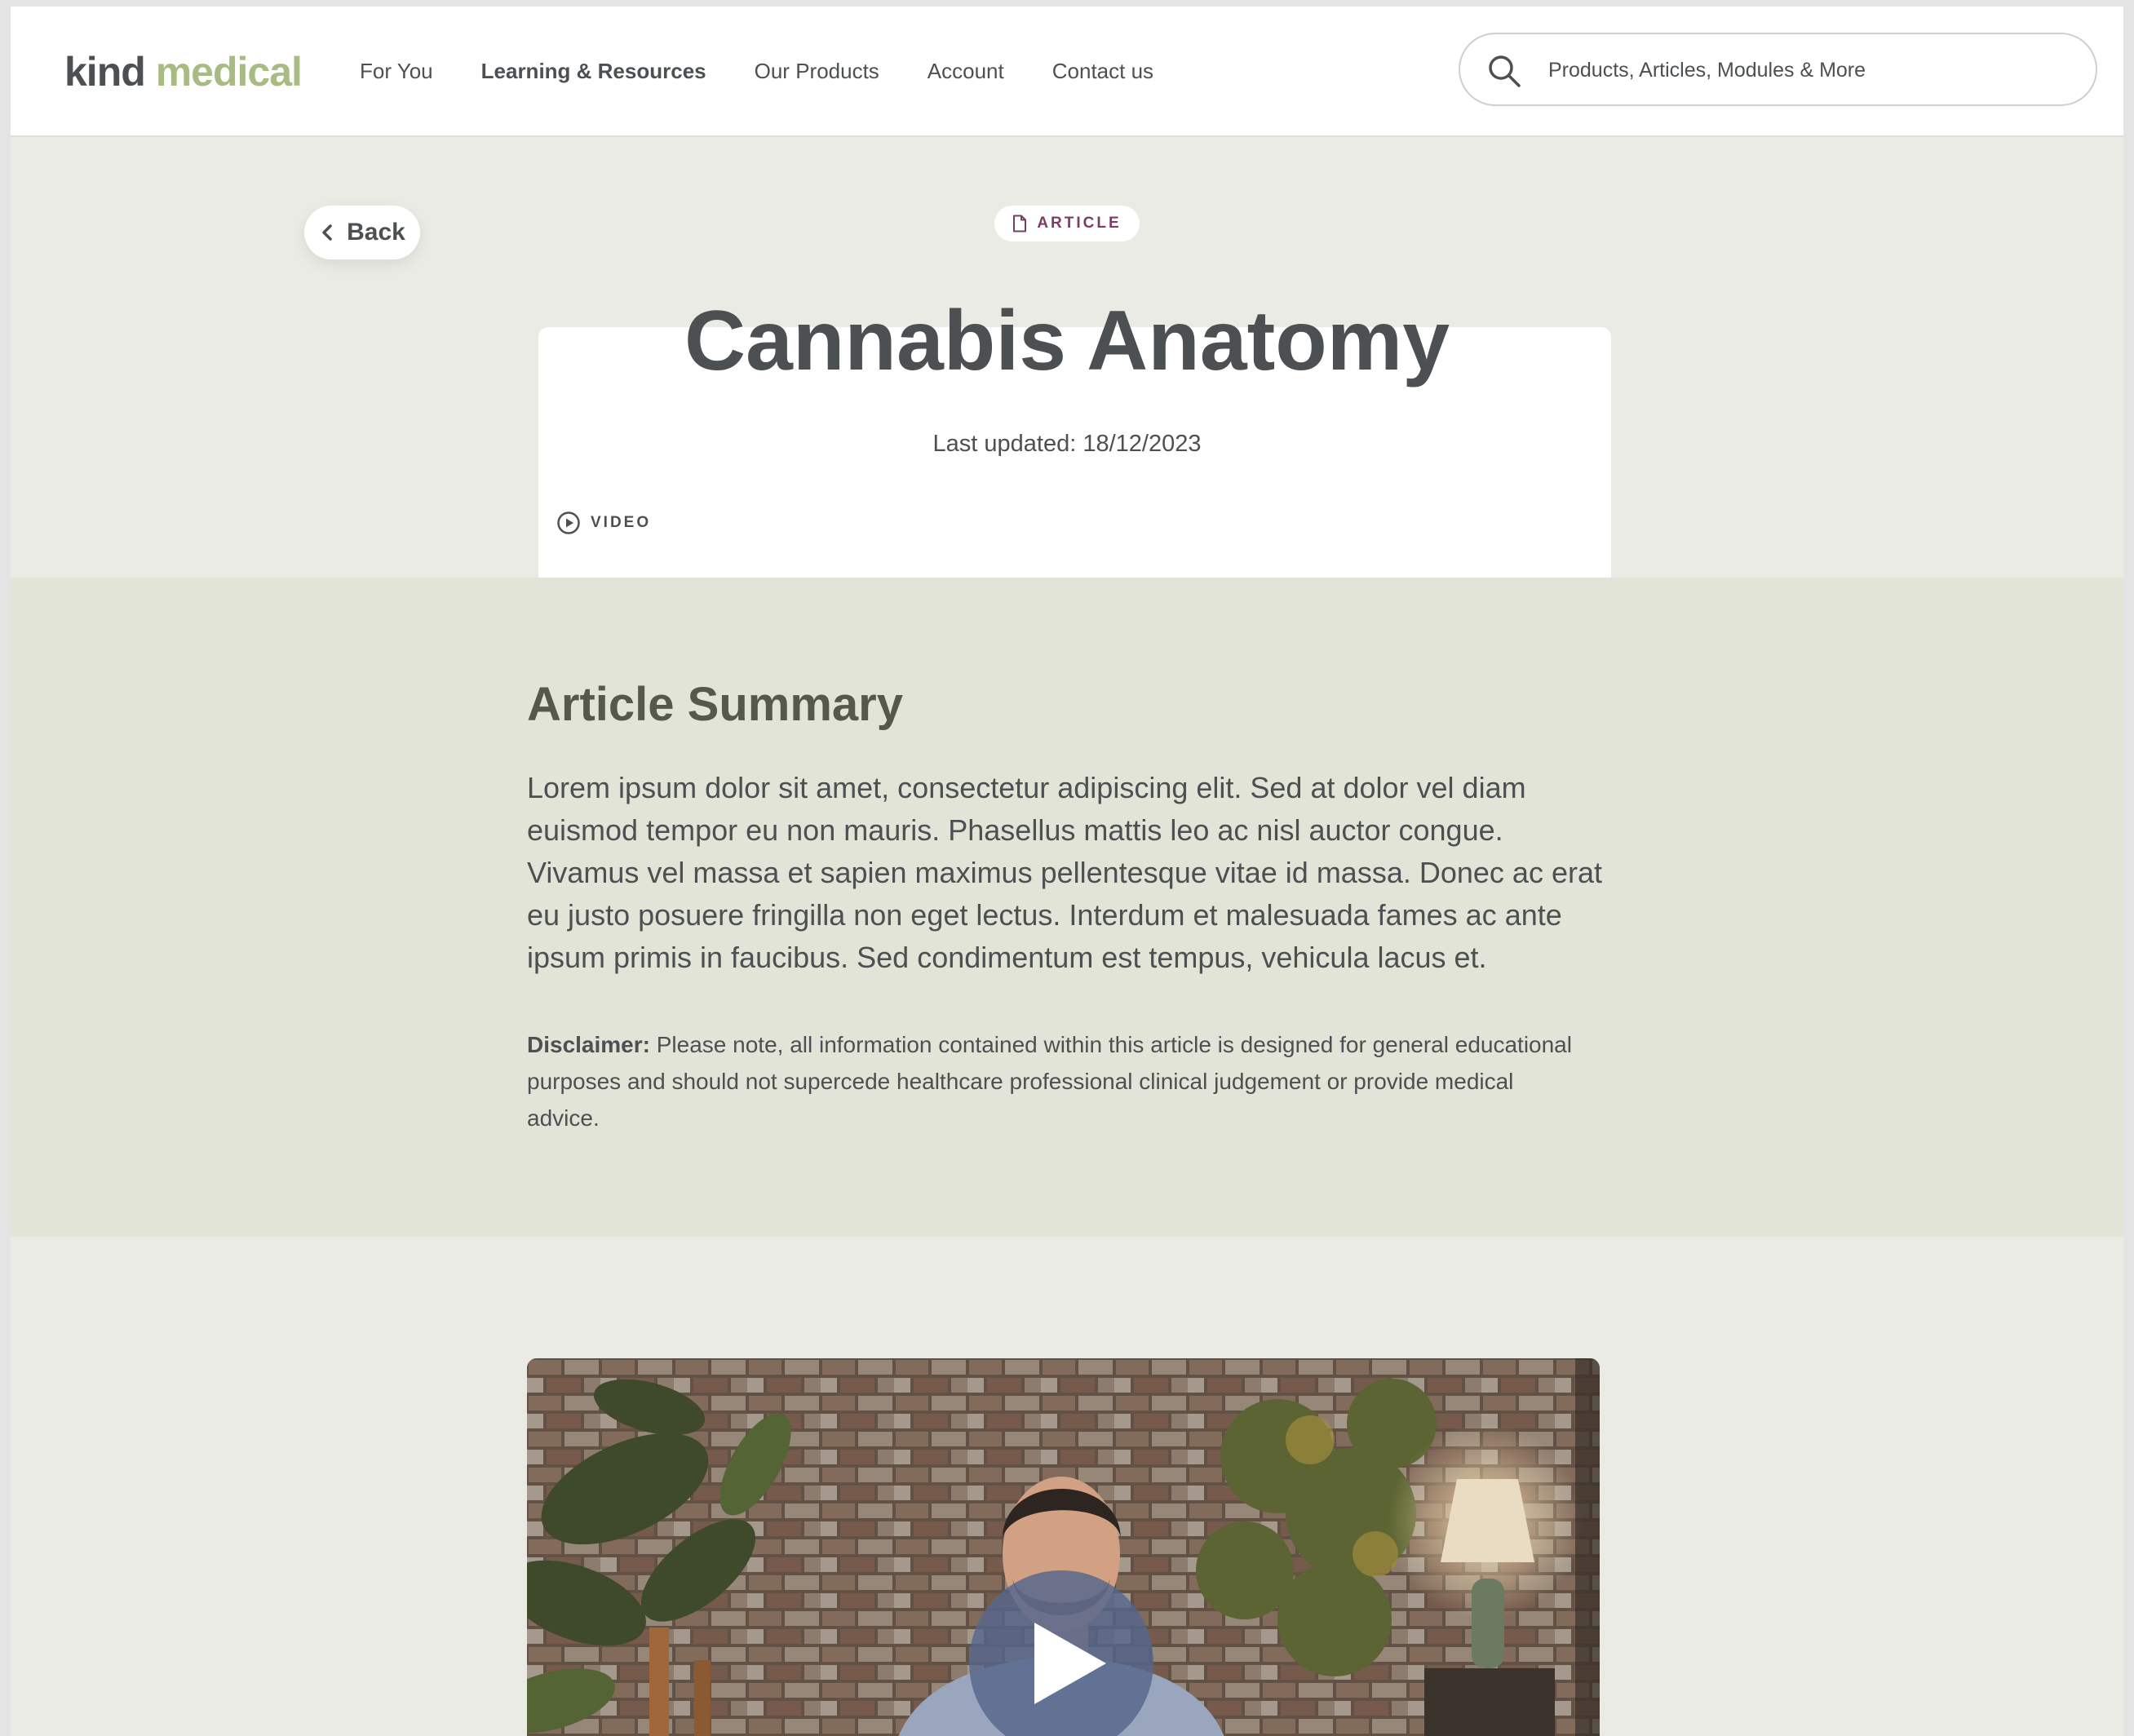 The width and height of the screenshot is (2134, 1736). I want to click on last-updated-label: Last updated:, so click(1004, 444).